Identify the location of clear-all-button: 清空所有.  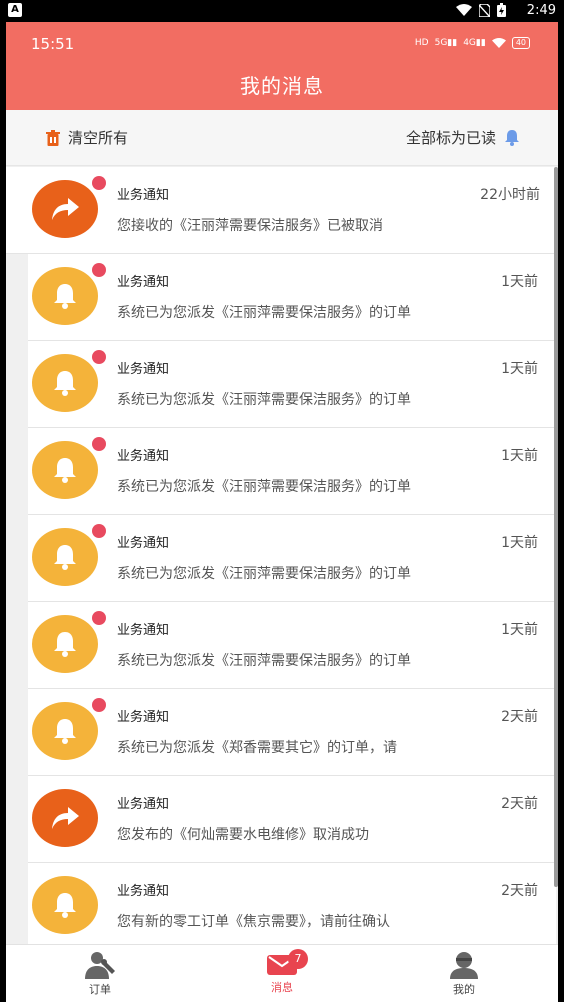
(87, 137).